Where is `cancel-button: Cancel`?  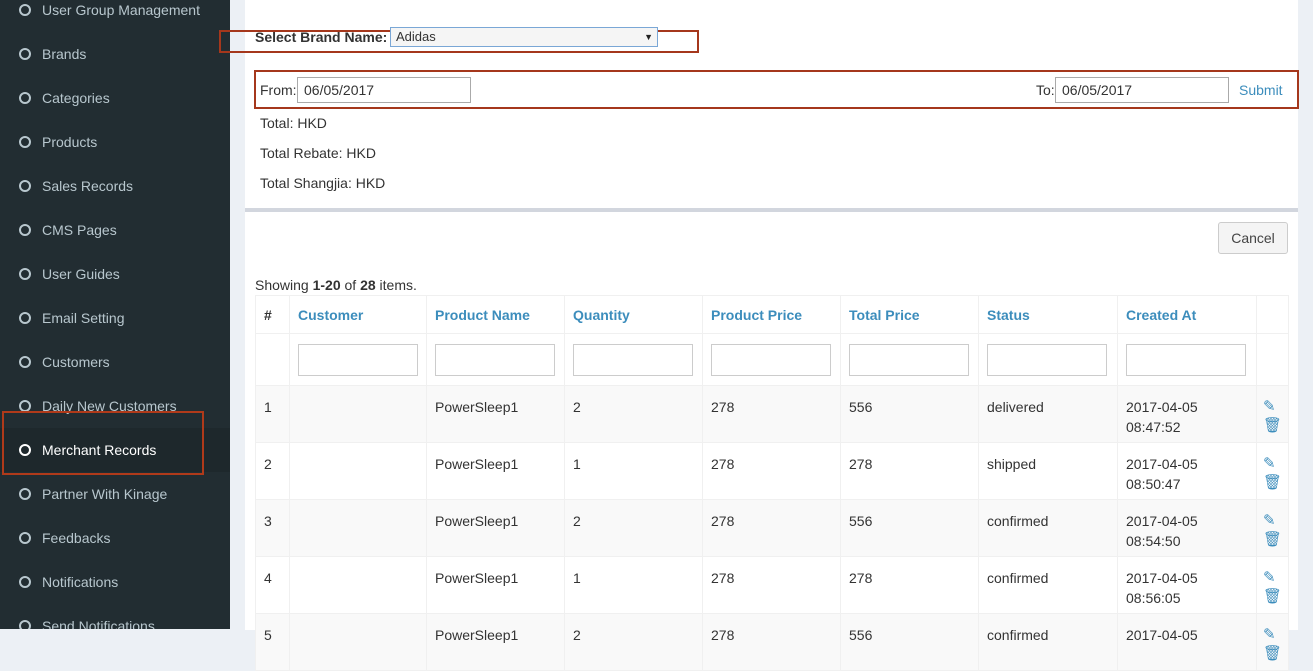
cancel-button: Cancel is located at coordinates (1253, 238).